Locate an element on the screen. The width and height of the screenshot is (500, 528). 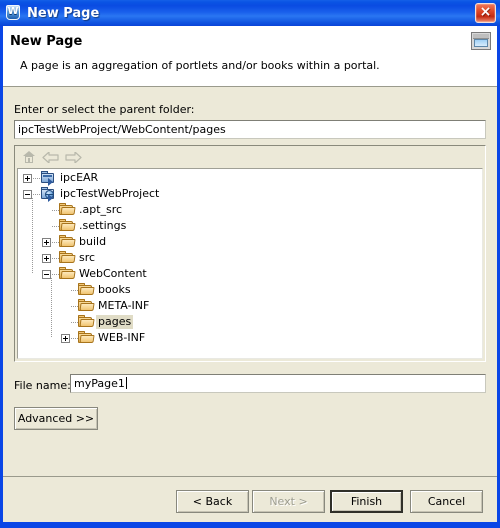
file-name-input: myPage1 is located at coordinates (278, 383).